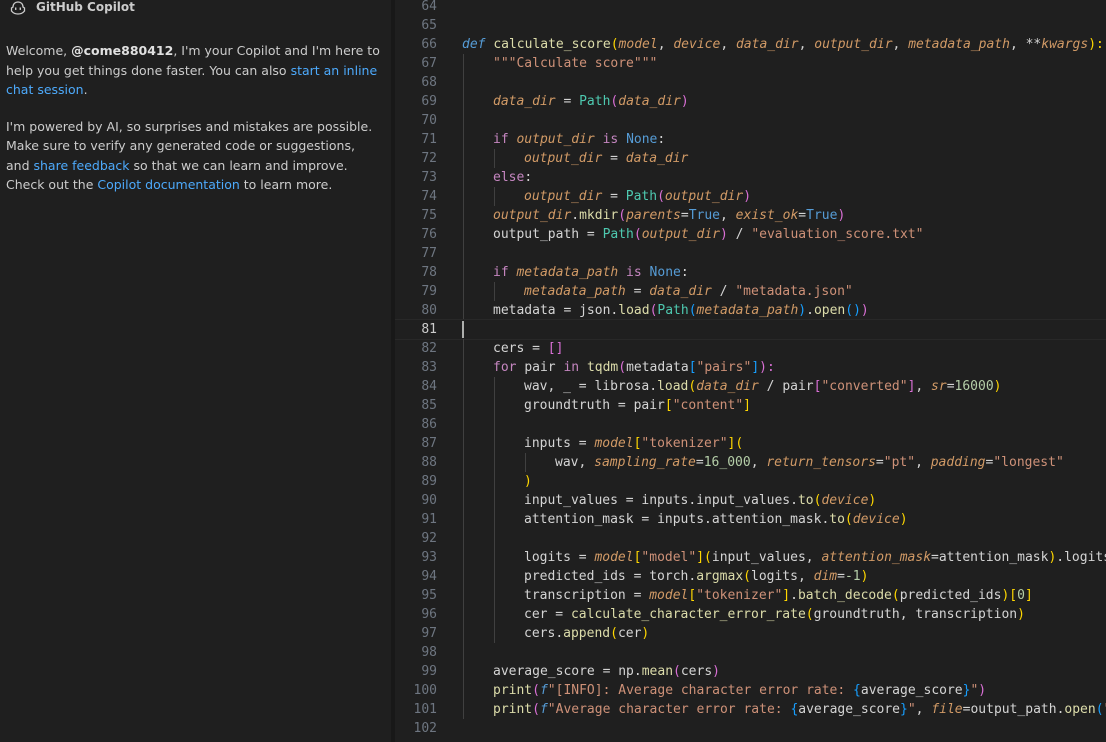 Image resolution: width=1106 pixels, height=742 pixels. Describe the element at coordinates (750, 481) in the screenshot. I see `code-line: 89)` at that location.